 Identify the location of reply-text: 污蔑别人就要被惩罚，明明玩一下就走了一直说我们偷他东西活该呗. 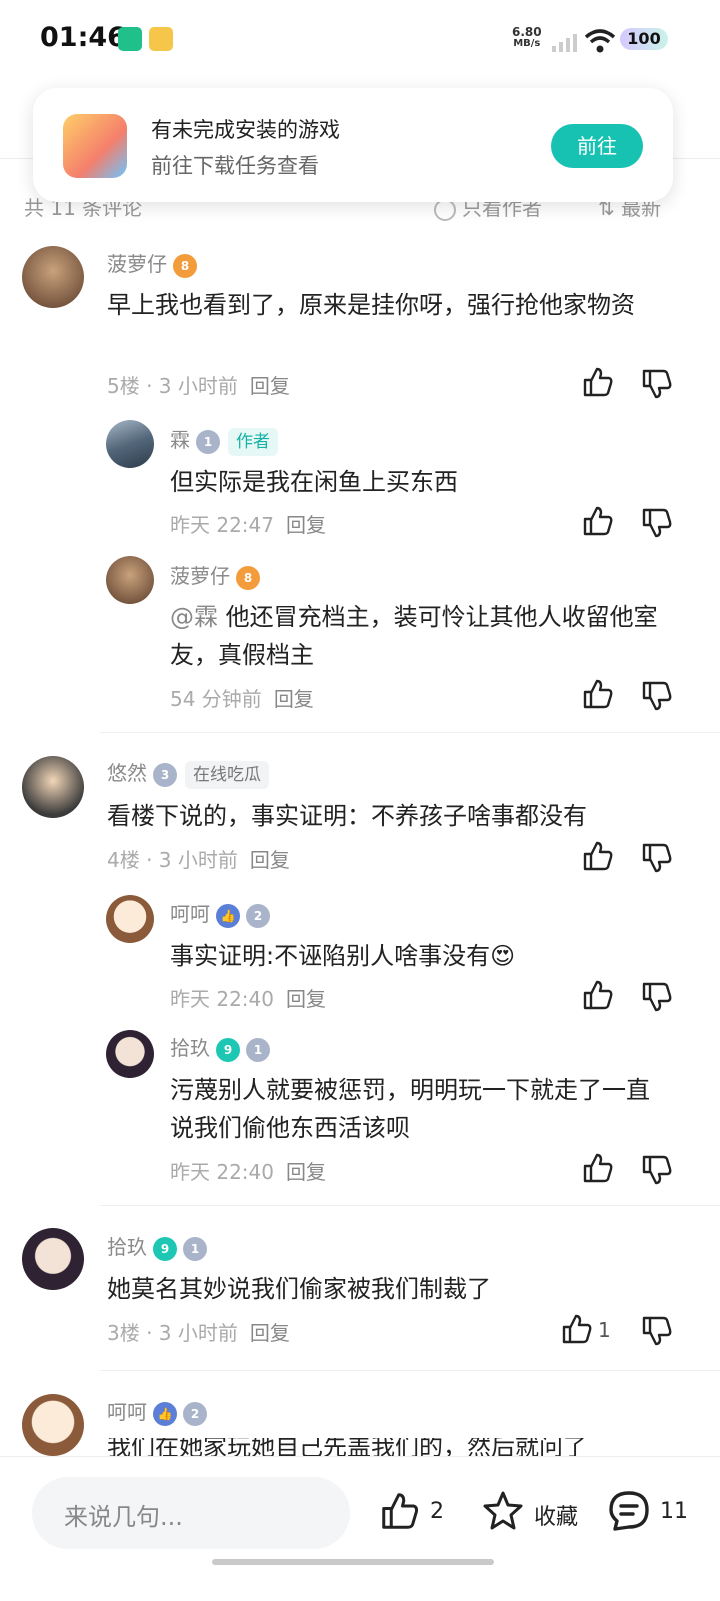
(420, 1109).